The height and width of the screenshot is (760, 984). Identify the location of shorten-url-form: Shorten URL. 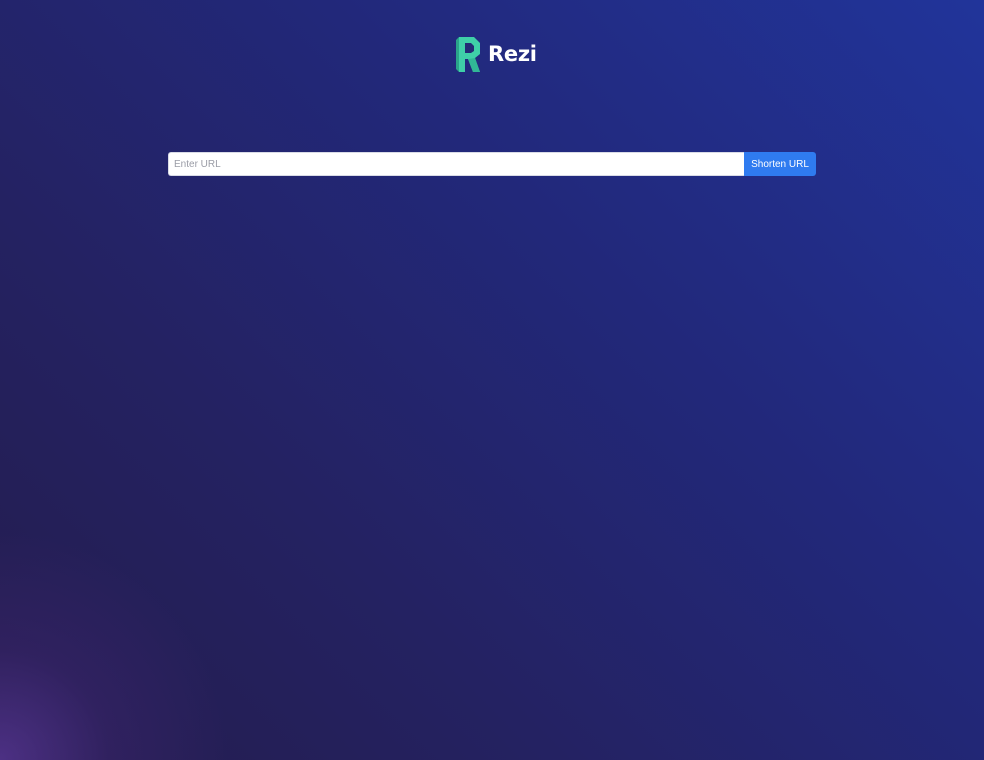
(492, 164).